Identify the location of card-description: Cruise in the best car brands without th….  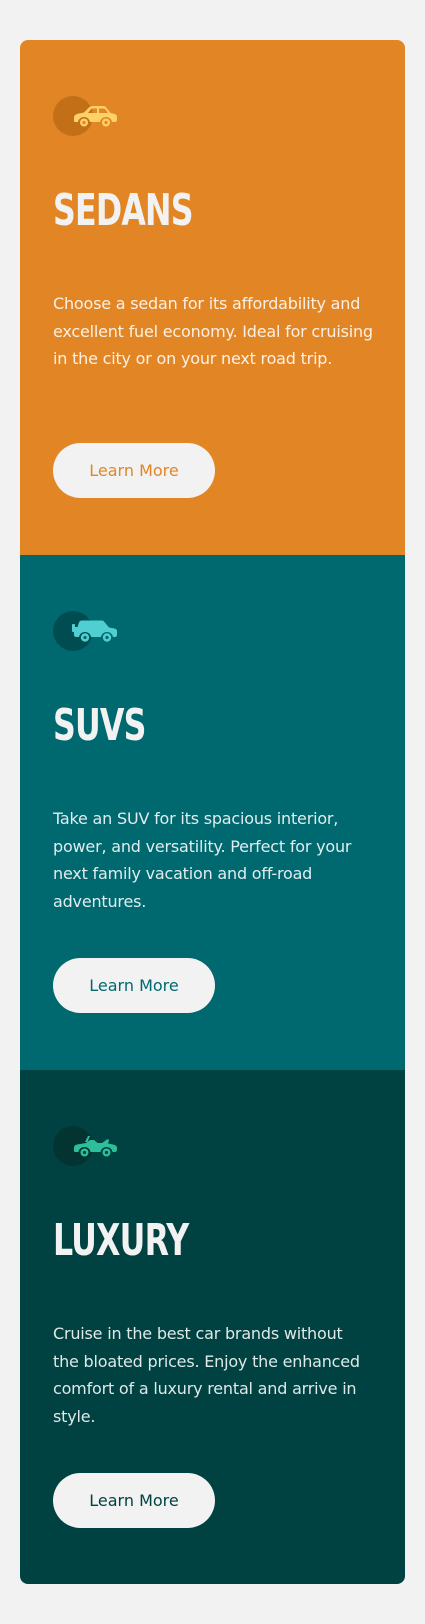
(206, 1375).